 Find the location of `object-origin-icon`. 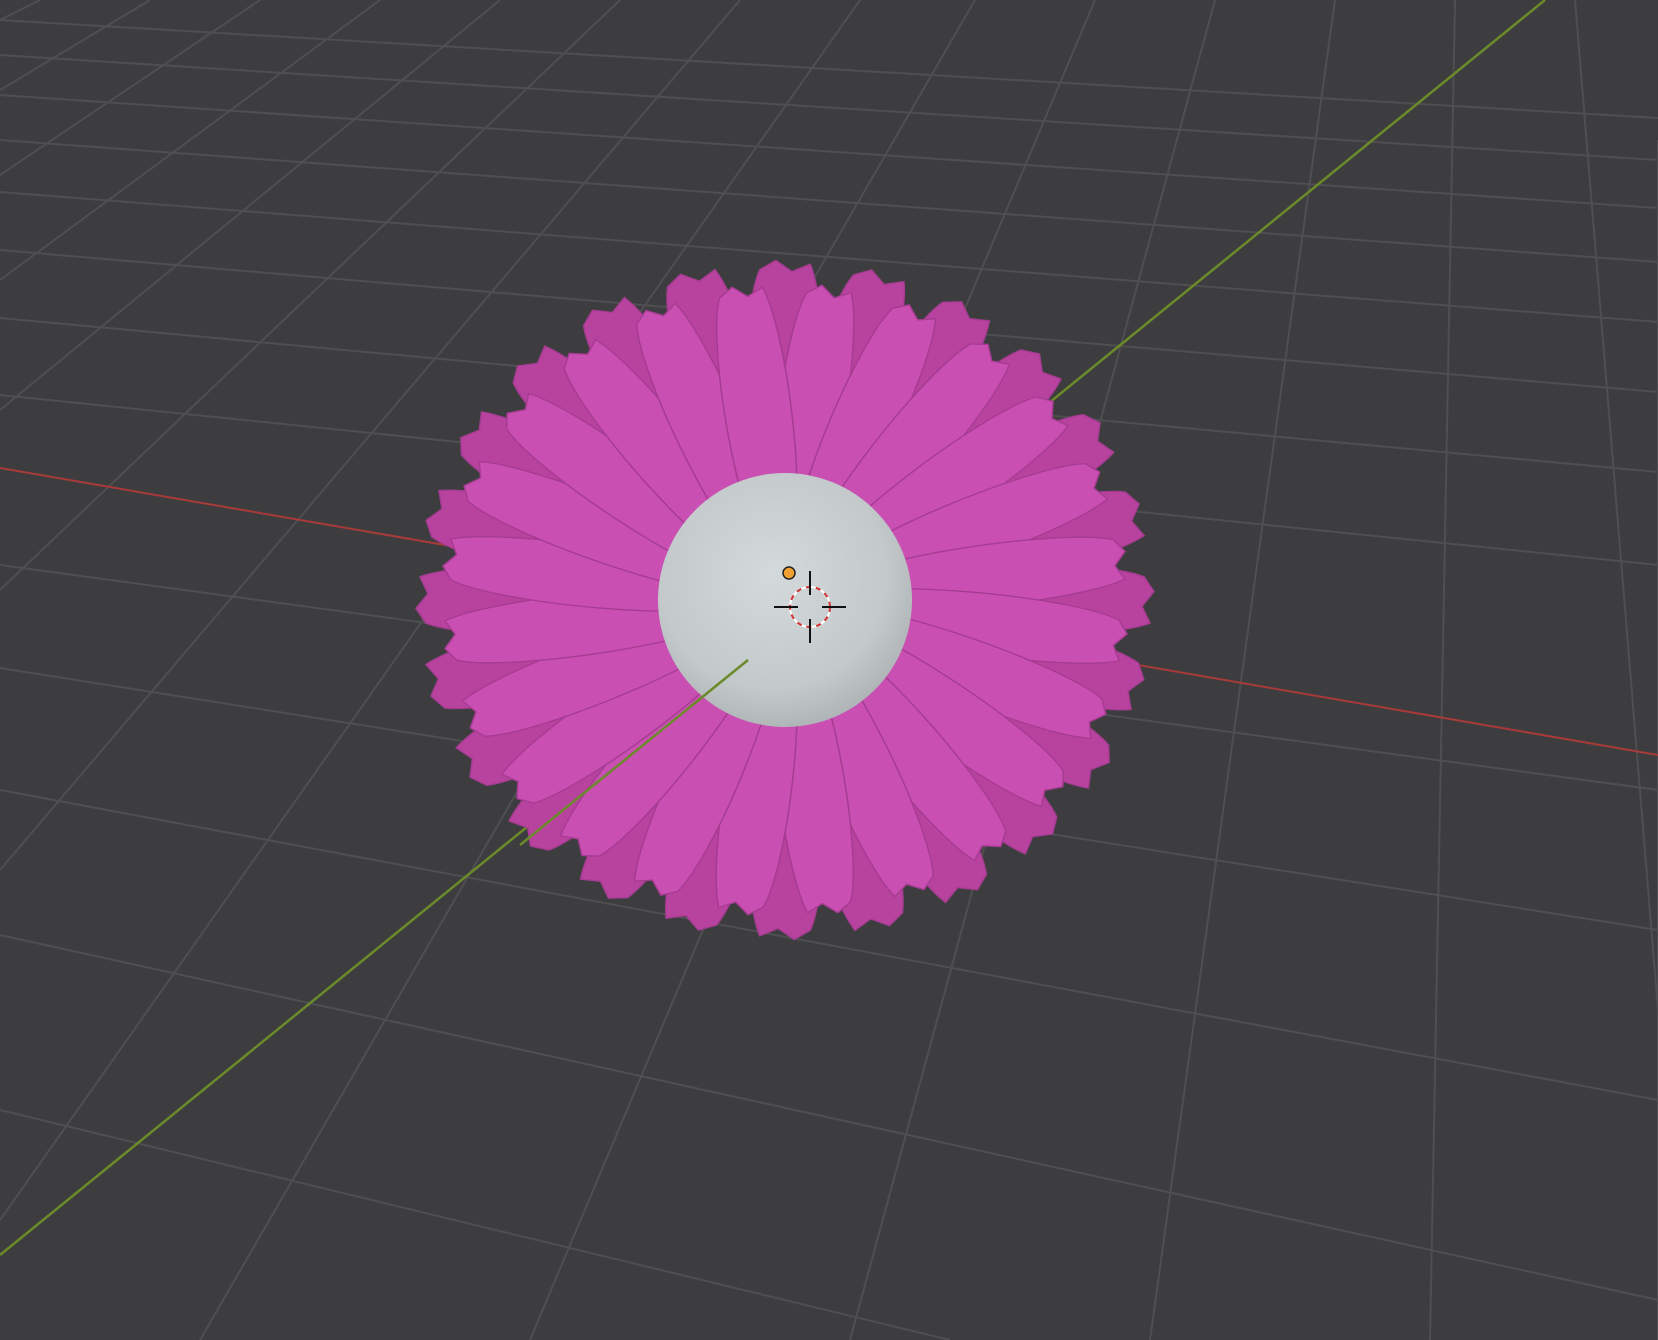

object-origin-icon is located at coordinates (789, 573).